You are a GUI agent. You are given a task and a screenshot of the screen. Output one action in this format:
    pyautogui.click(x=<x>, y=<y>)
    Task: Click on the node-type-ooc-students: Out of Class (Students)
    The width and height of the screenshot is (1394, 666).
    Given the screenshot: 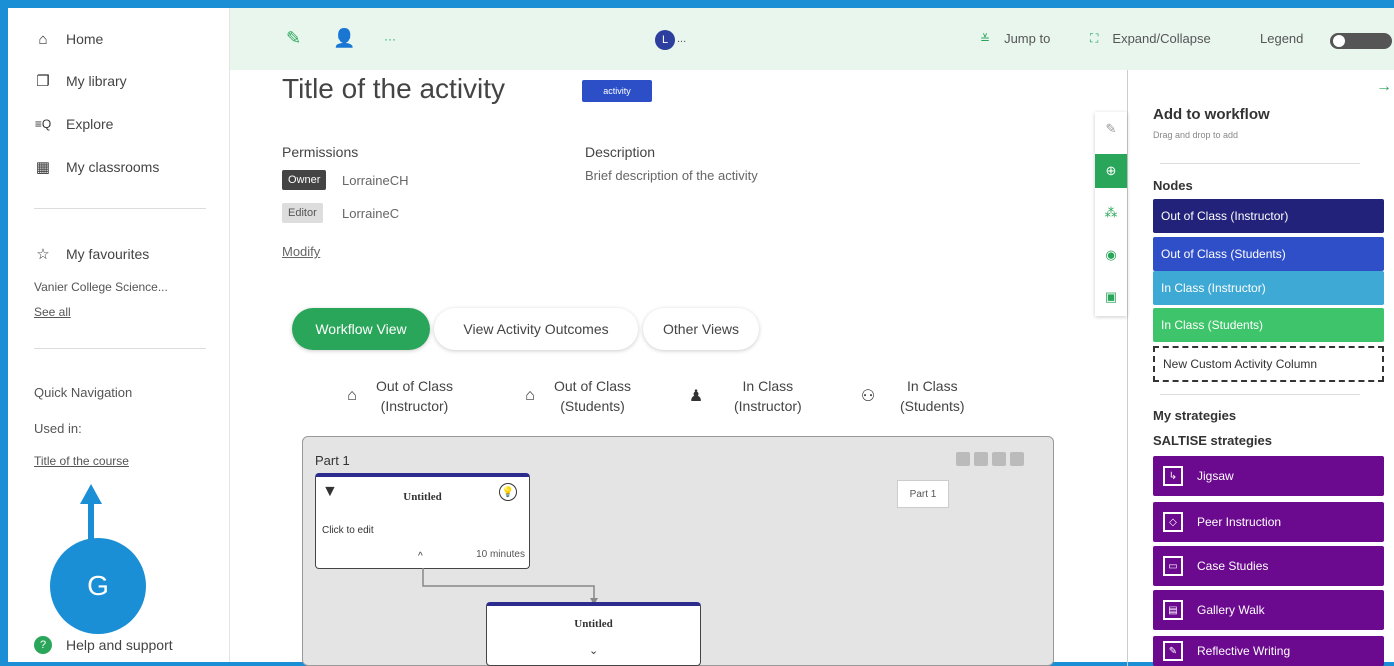 What is the action you would take?
    pyautogui.click(x=1268, y=254)
    